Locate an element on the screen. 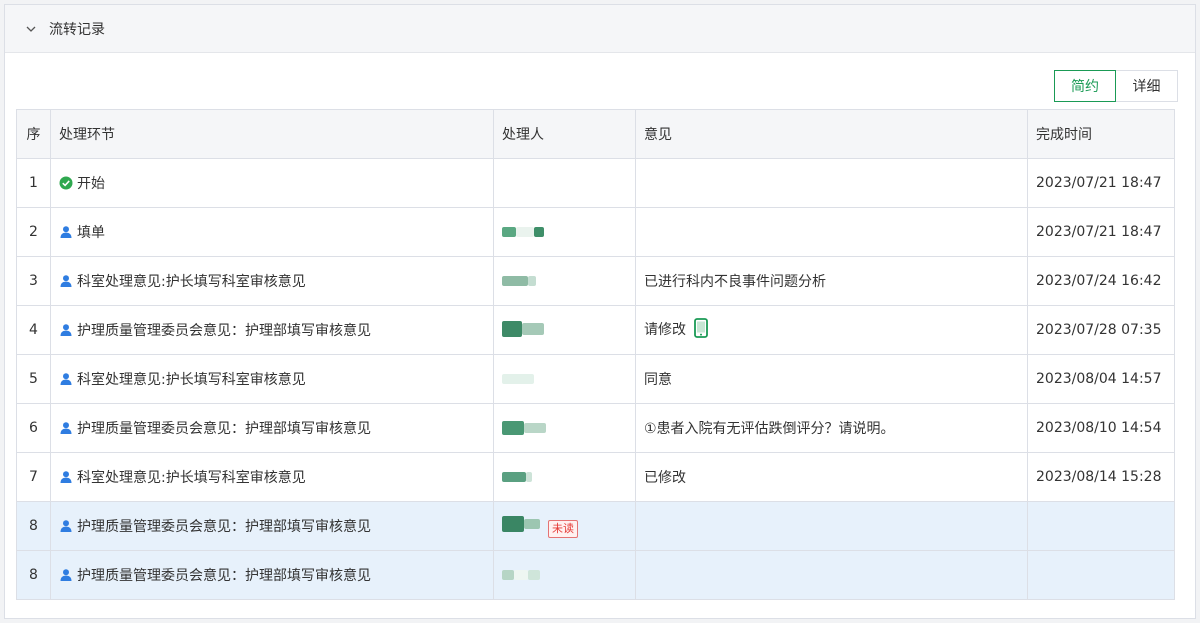 This screenshot has height=623, width=1200. opinion-text: 同意 is located at coordinates (658, 380).